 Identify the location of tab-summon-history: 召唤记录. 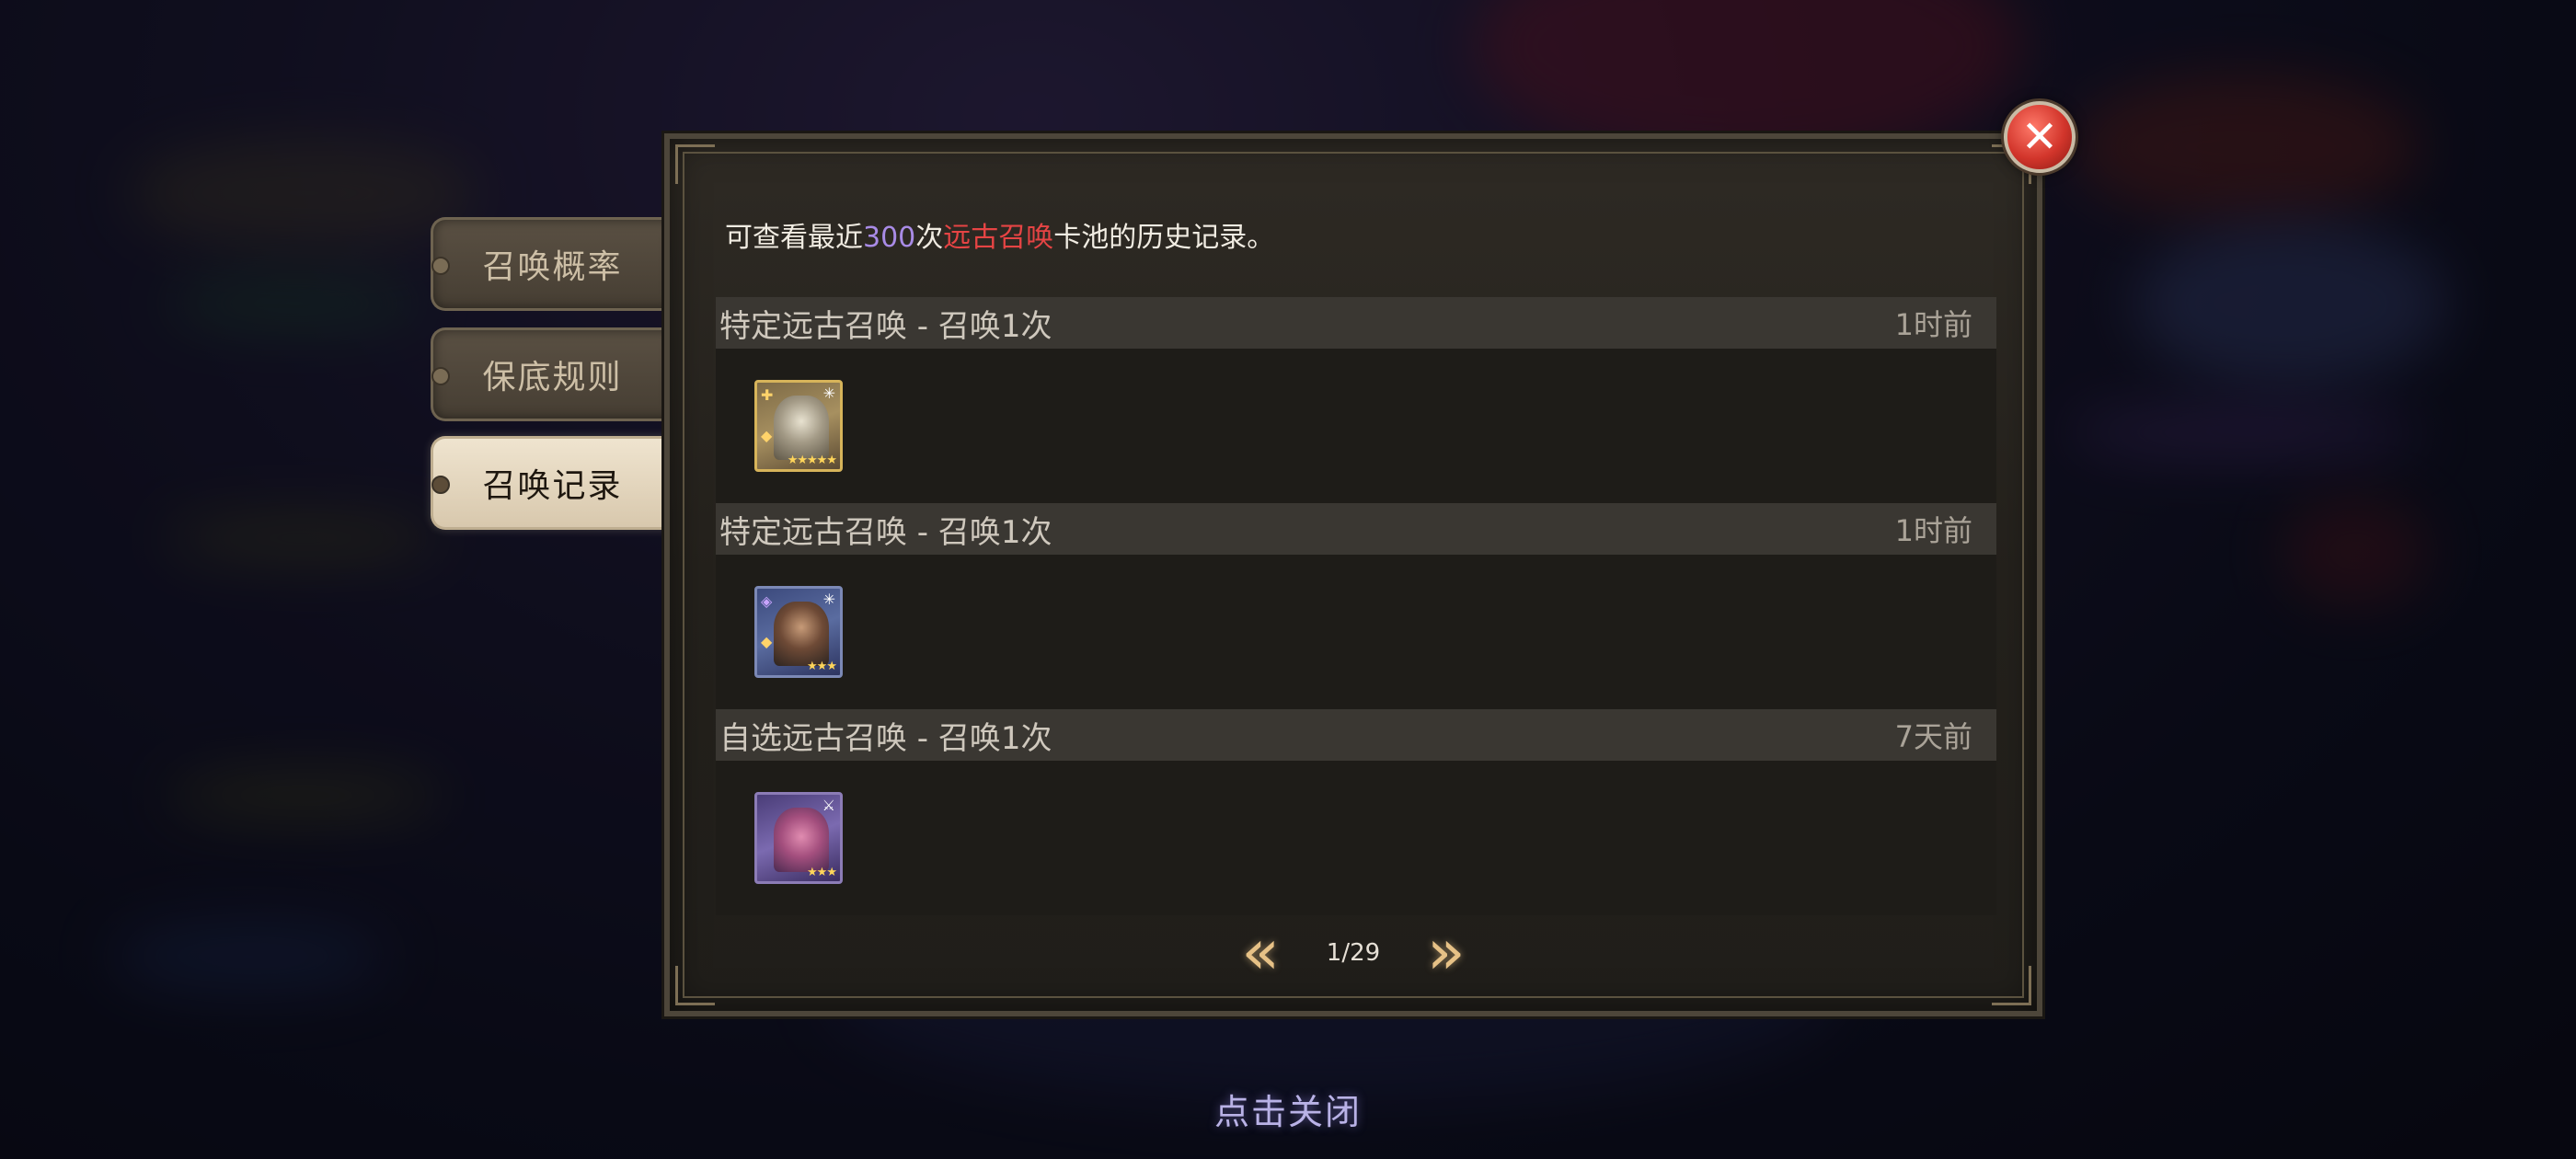
(551, 483).